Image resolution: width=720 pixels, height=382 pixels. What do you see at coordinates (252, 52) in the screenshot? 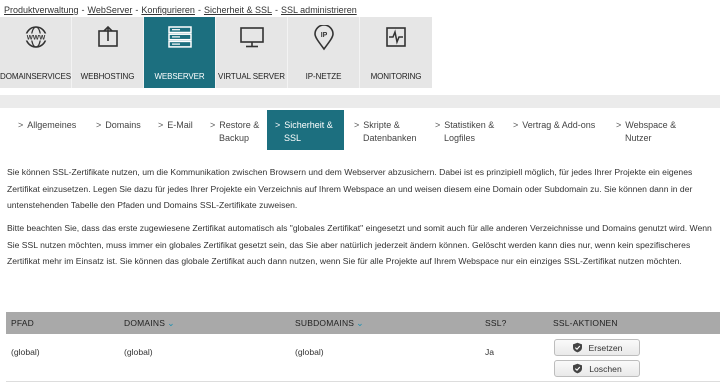
I see `product-nav-virtual-server: VIRTUAL SERVER` at bounding box center [252, 52].